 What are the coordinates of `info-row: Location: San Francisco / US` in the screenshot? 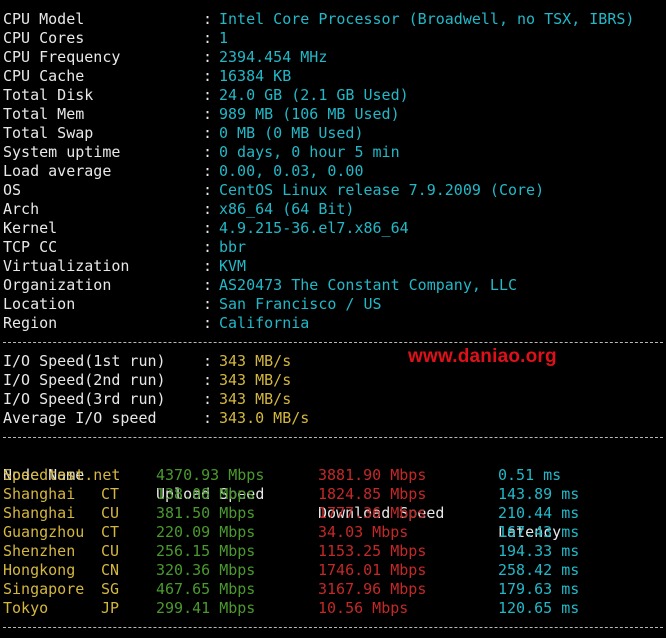 It's located at (333, 304).